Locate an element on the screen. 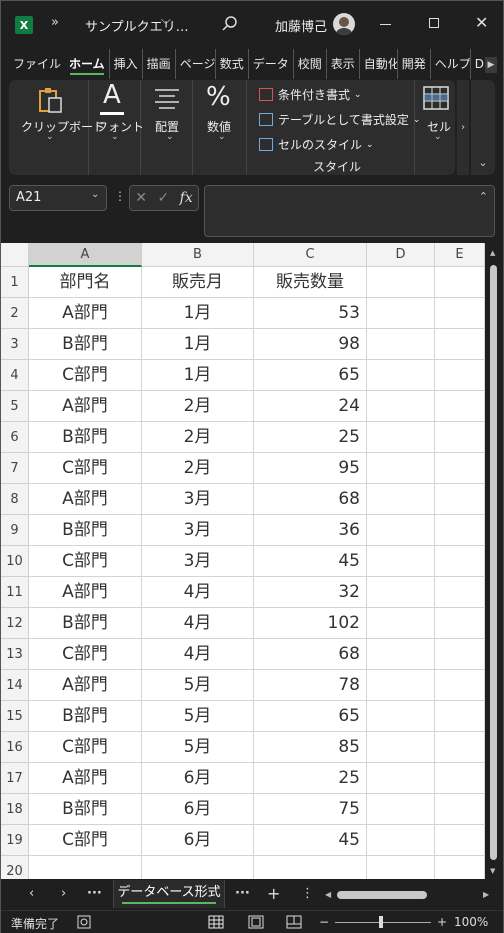 The width and height of the screenshot is (504, 933). column-header-a: A is located at coordinates (85, 255).